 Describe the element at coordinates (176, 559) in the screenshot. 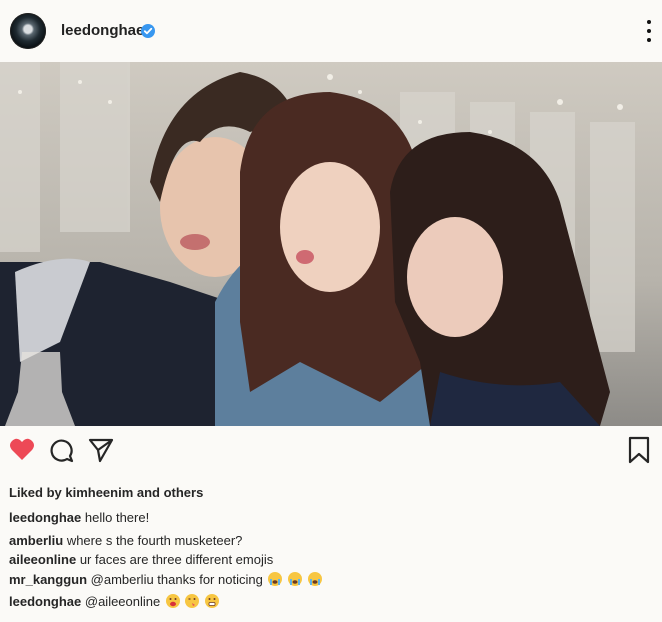

I see `comment-text: ur faces are three different emojis` at that location.